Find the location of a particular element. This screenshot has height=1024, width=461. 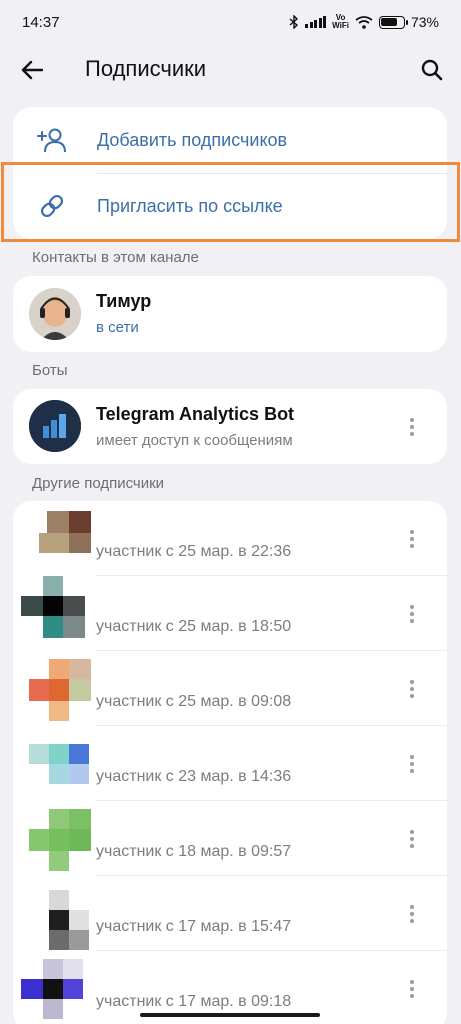

member-joined: участник с 25 мар. в 09:08 is located at coordinates (194, 701).